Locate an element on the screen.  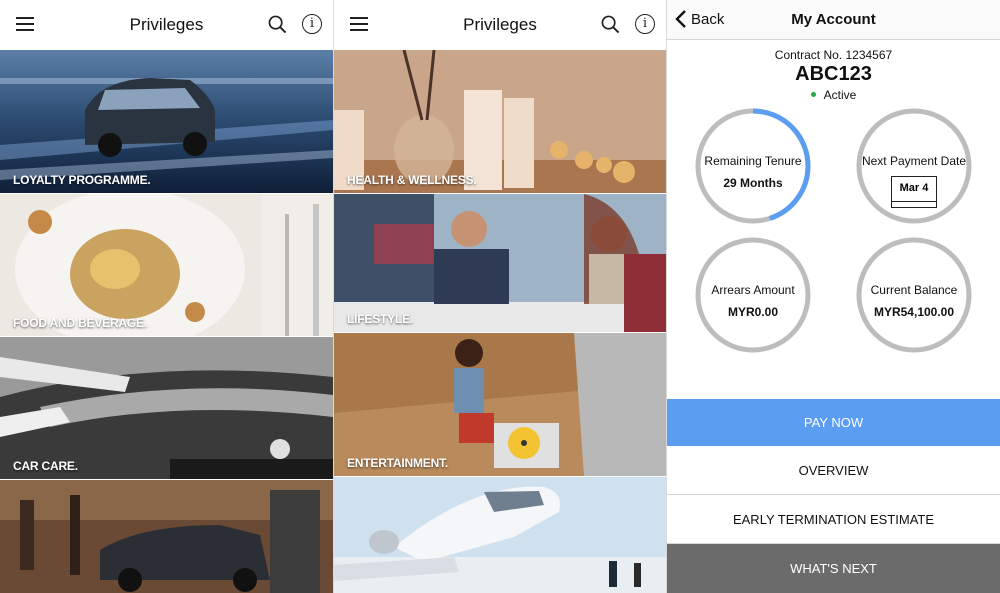
chauffeur-image is located at coordinates (166, 536).